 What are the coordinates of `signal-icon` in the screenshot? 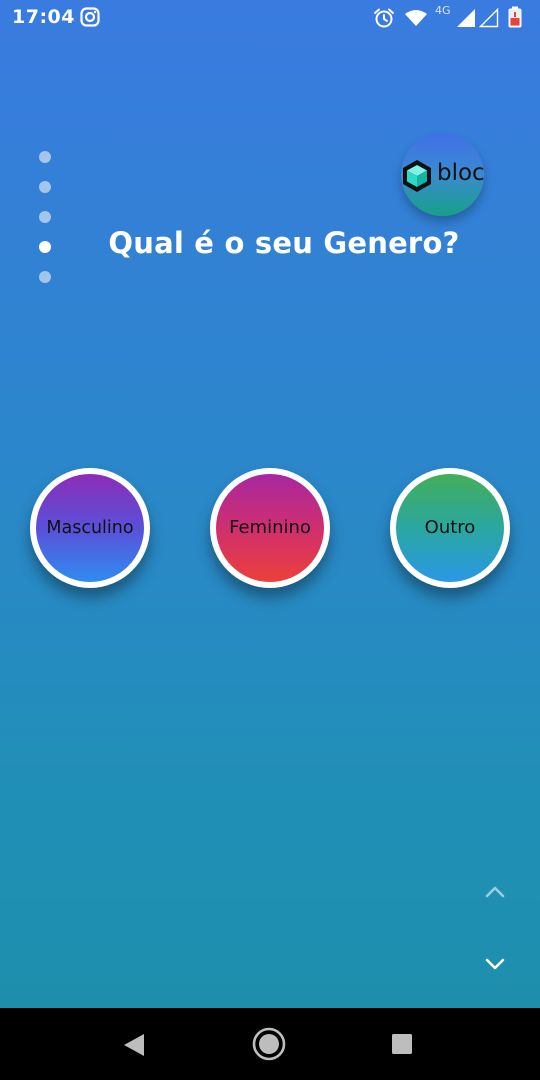 It's located at (466, 20).